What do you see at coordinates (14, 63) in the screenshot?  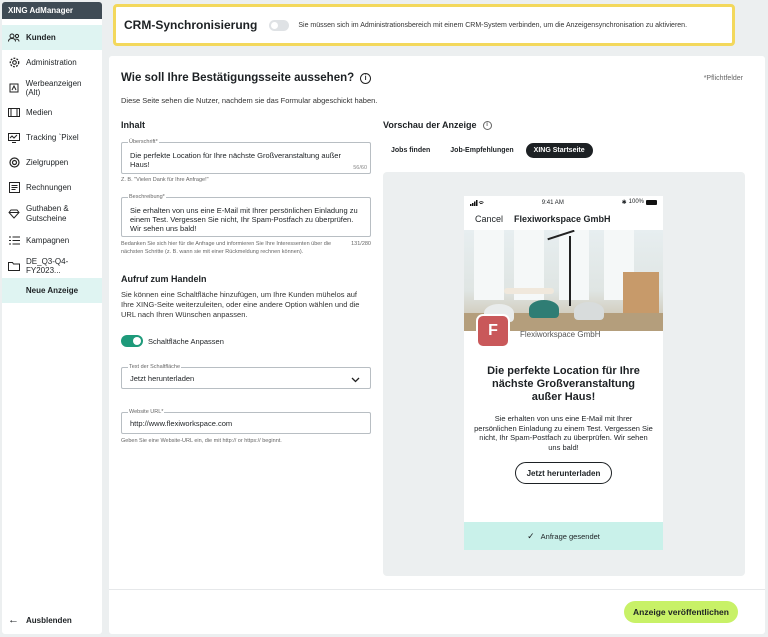 I see `gear-icon` at bounding box center [14, 63].